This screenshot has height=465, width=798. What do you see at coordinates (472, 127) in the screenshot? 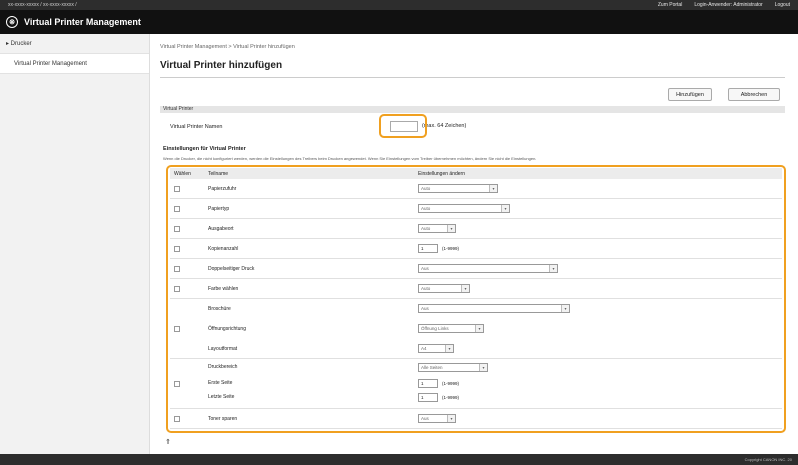
I see `virtual-printer-name-row: Virtual Printer Namen (max. 64 Zeichen)` at bounding box center [472, 127].